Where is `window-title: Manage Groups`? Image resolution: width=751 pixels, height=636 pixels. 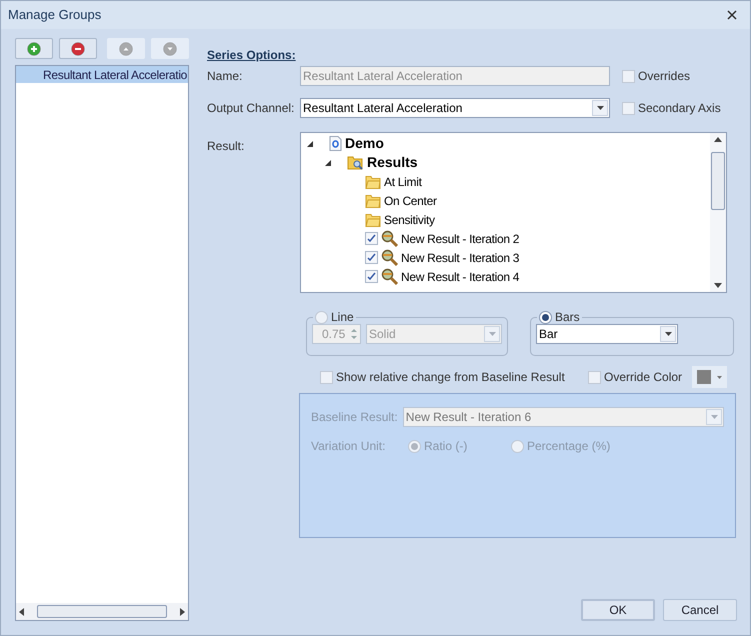 window-title: Manage Groups is located at coordinates (55, 15).